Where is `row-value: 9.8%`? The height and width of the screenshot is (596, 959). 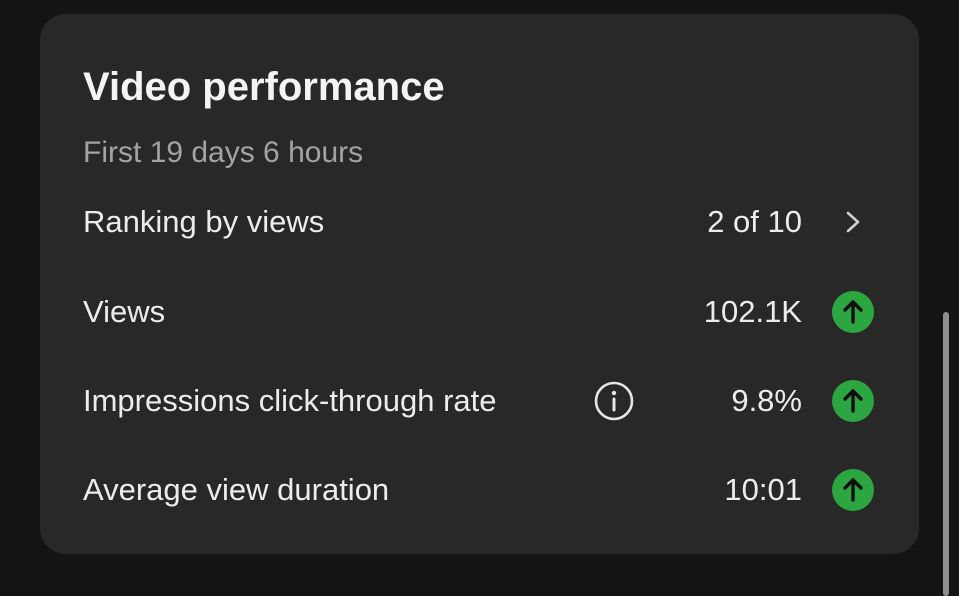
row-value: 9.8% is located at coordinates (766, 400).